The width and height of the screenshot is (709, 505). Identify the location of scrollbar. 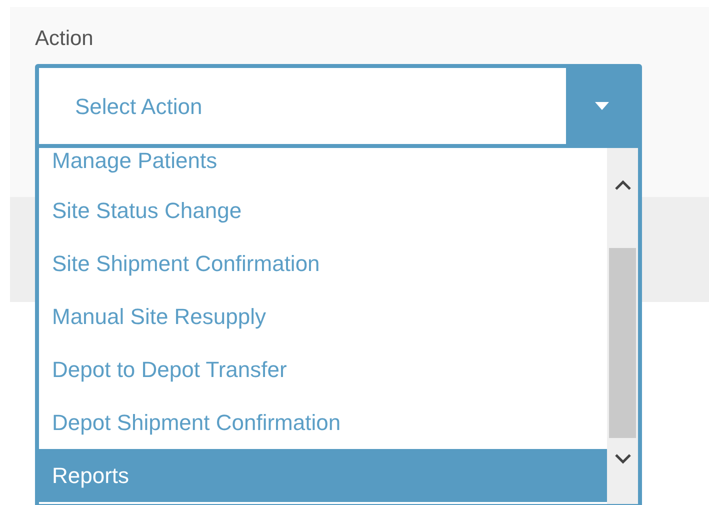
(622, 326).